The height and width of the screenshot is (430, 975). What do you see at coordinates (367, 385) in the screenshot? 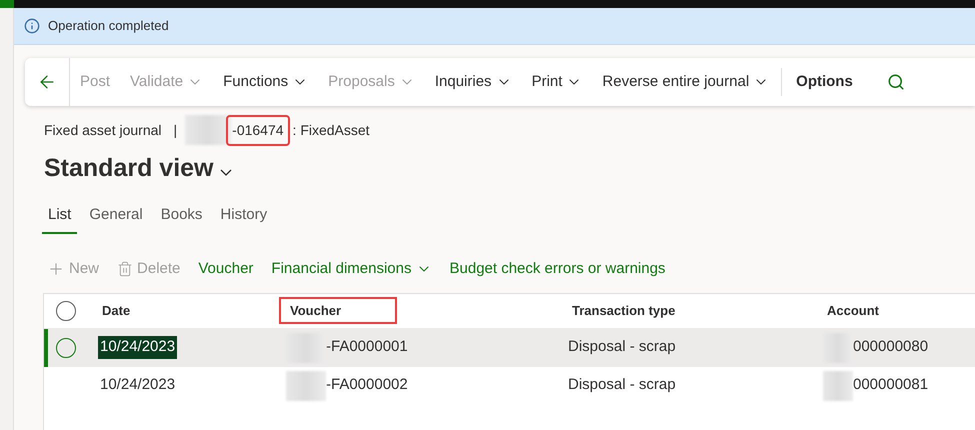
I see `table-cell-text: -FA0000002` at bounding box center [367, 385].